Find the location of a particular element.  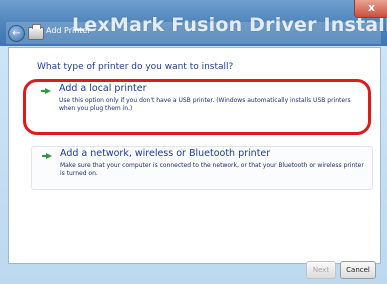

option-title: Add a local printer is located at coordinates (102, 88).